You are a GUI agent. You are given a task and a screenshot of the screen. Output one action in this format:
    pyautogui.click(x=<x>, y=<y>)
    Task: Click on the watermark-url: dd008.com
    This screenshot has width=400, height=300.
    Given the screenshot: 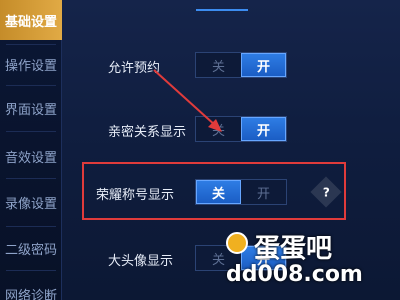 What is the action you would take?
    pyautogui.click(x=294, y=274)
    